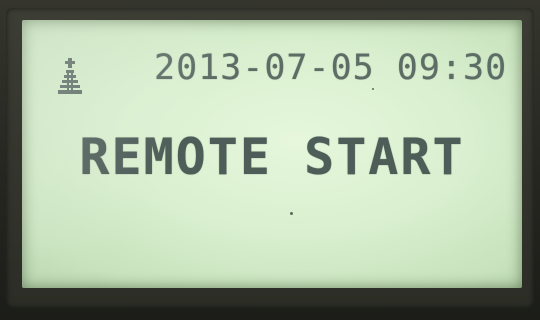 The image size is (540, 320). What do you see at coordinates (272, 157) in the screenshot?
I see `status-message: REMOTE START` at bounding box center [272, 157].